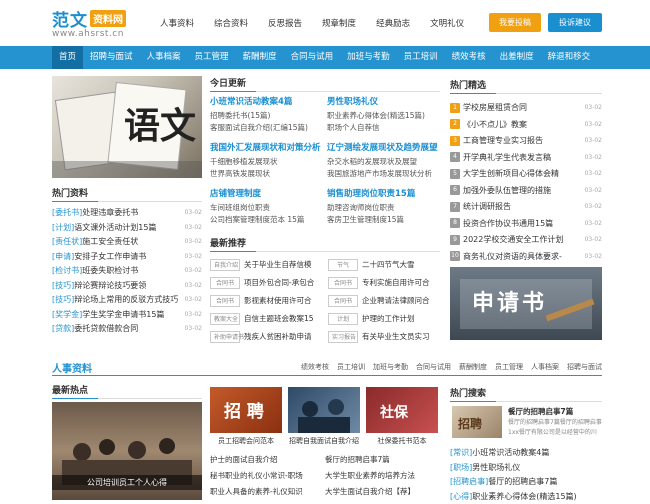 Image resolution: width=650 pixels, height=504 pixels. Describe the element at coordinates (526, 108) in the screenshot. I see `hot-pick-item: 1学校房屋租赁合同03-02` at that location.